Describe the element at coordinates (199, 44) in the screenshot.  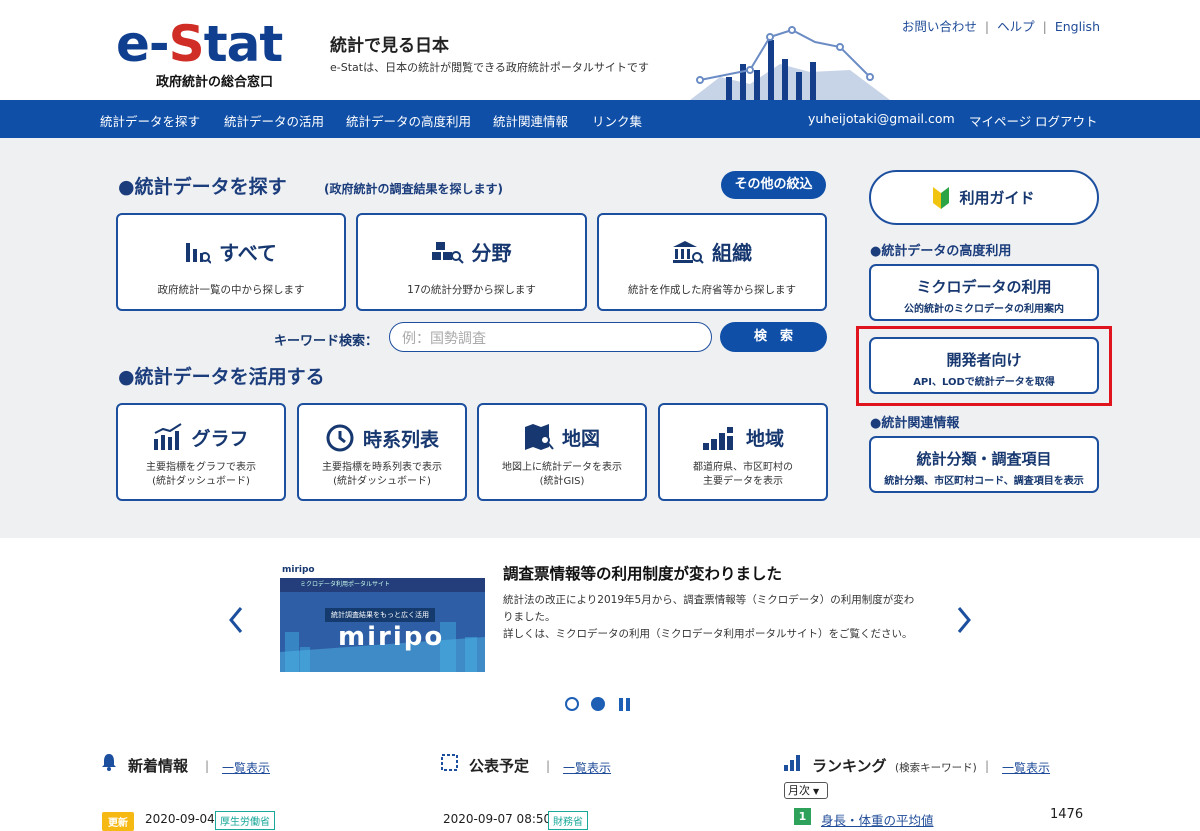
I see `site-logo: e-Stat` at that location.